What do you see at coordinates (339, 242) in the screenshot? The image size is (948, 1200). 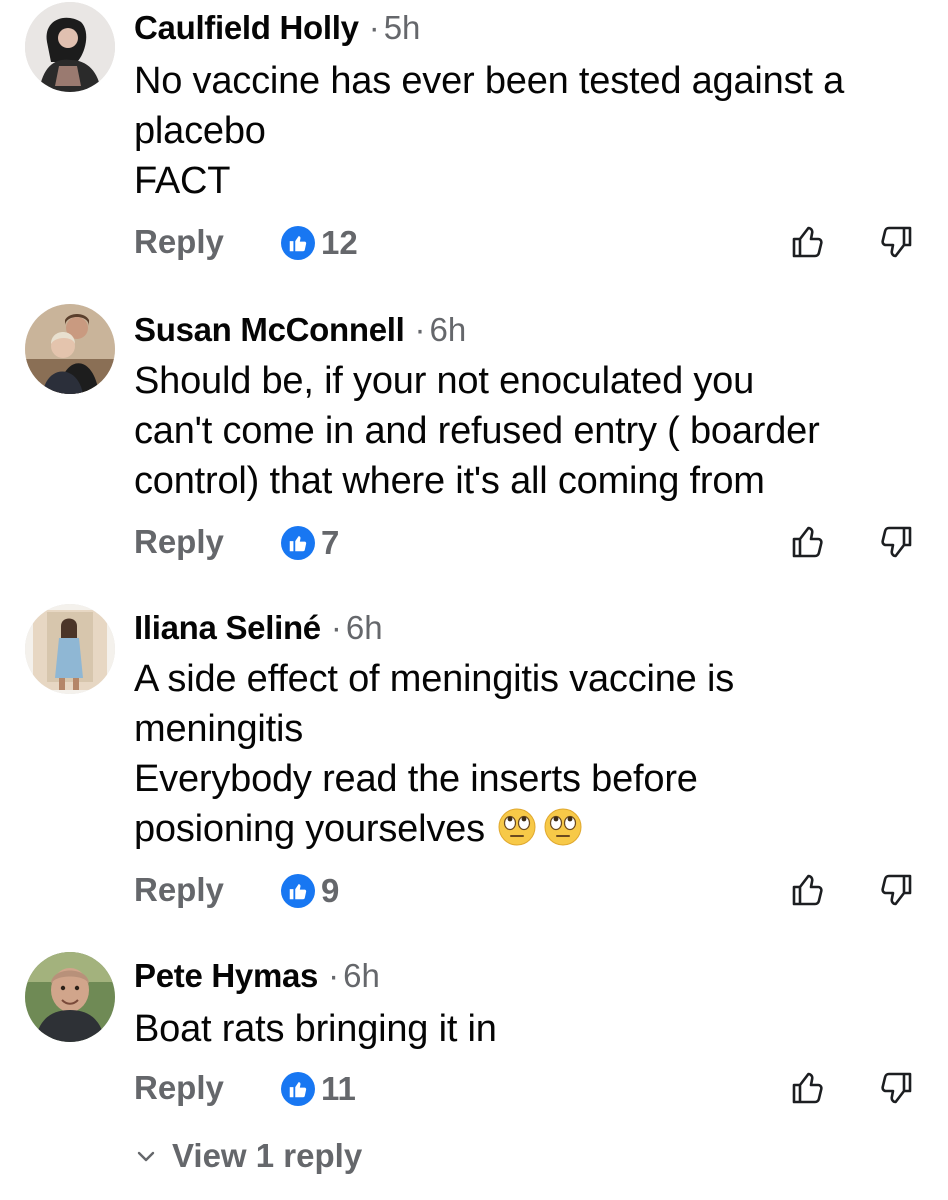 I see `like-count: 12` at bounding box center [339, 242].